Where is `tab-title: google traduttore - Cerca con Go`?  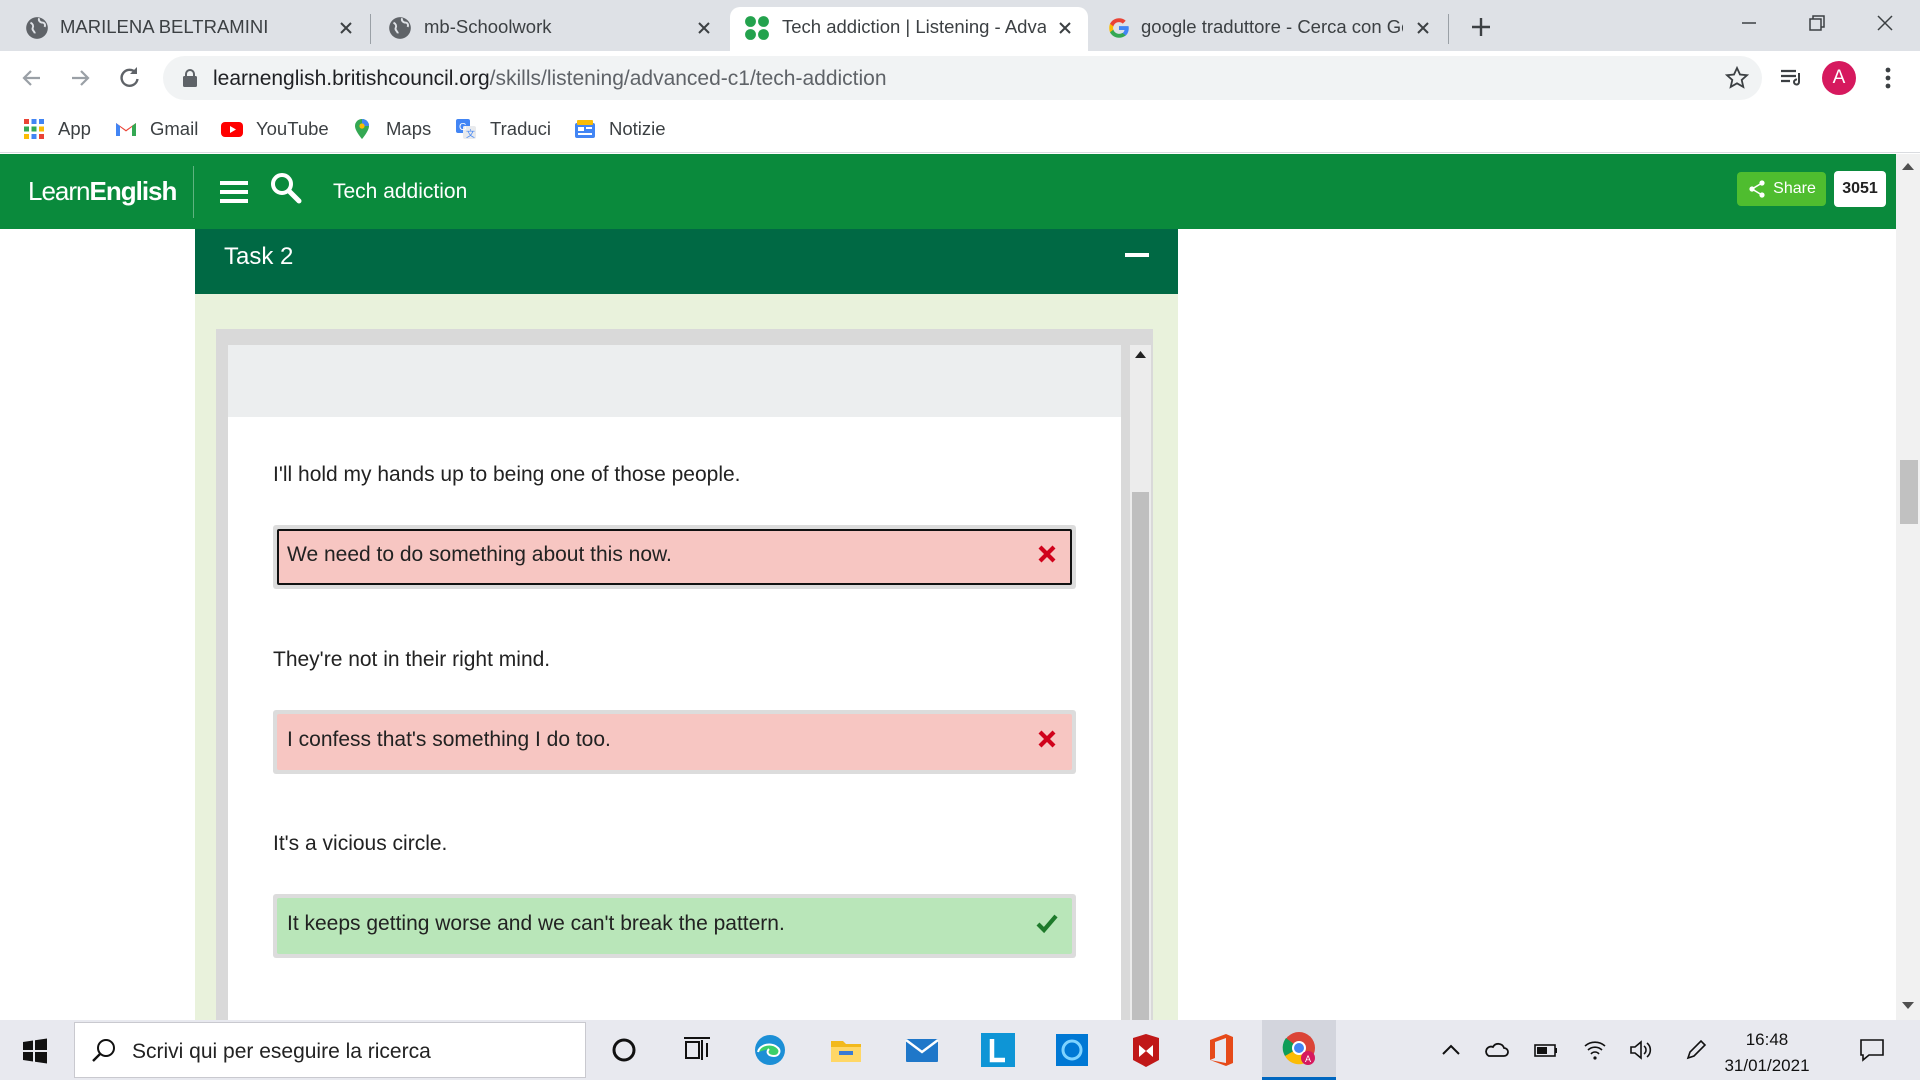 tab-title: google traduttore - Cerca con Go is located at coordinates (1272, 26).